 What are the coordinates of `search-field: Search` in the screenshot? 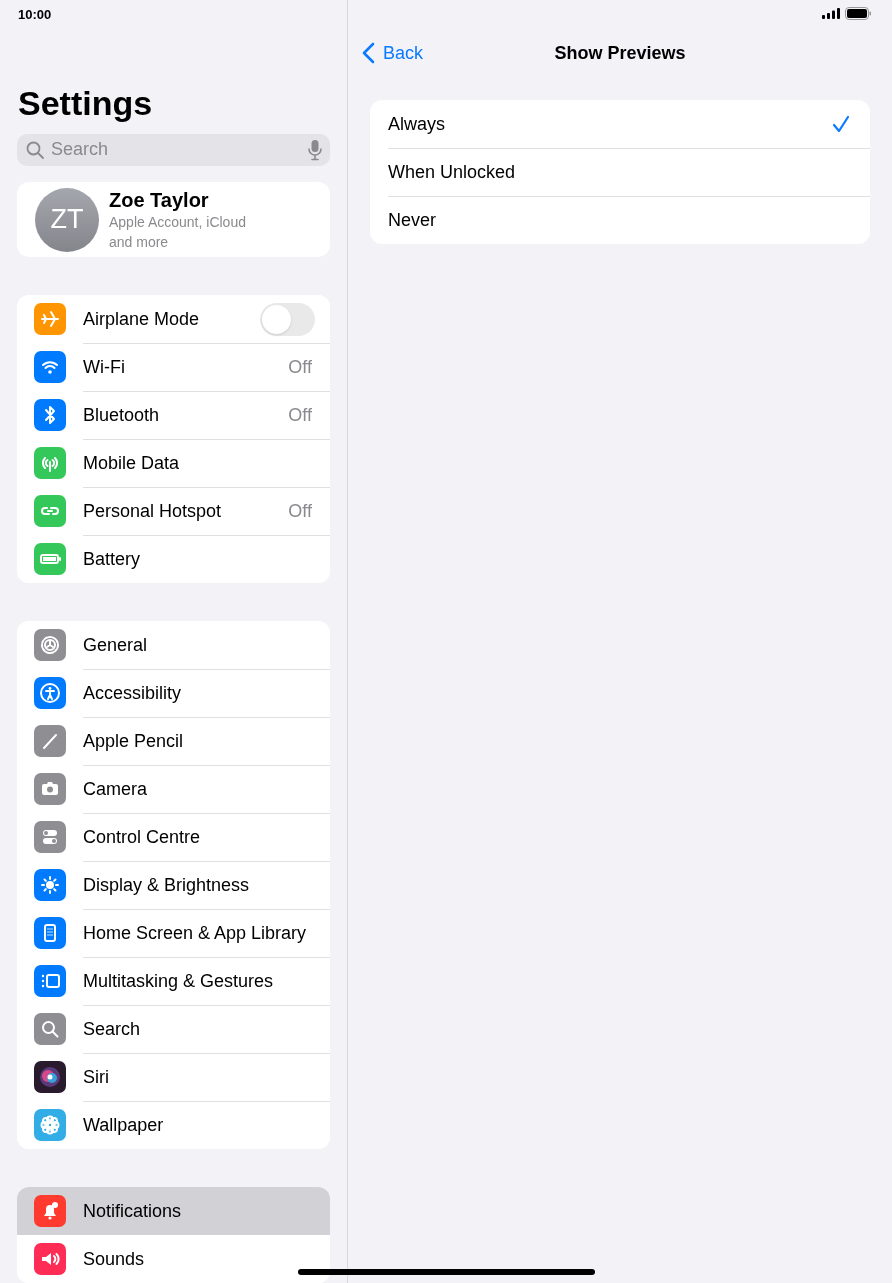 It's located at (173, 149).